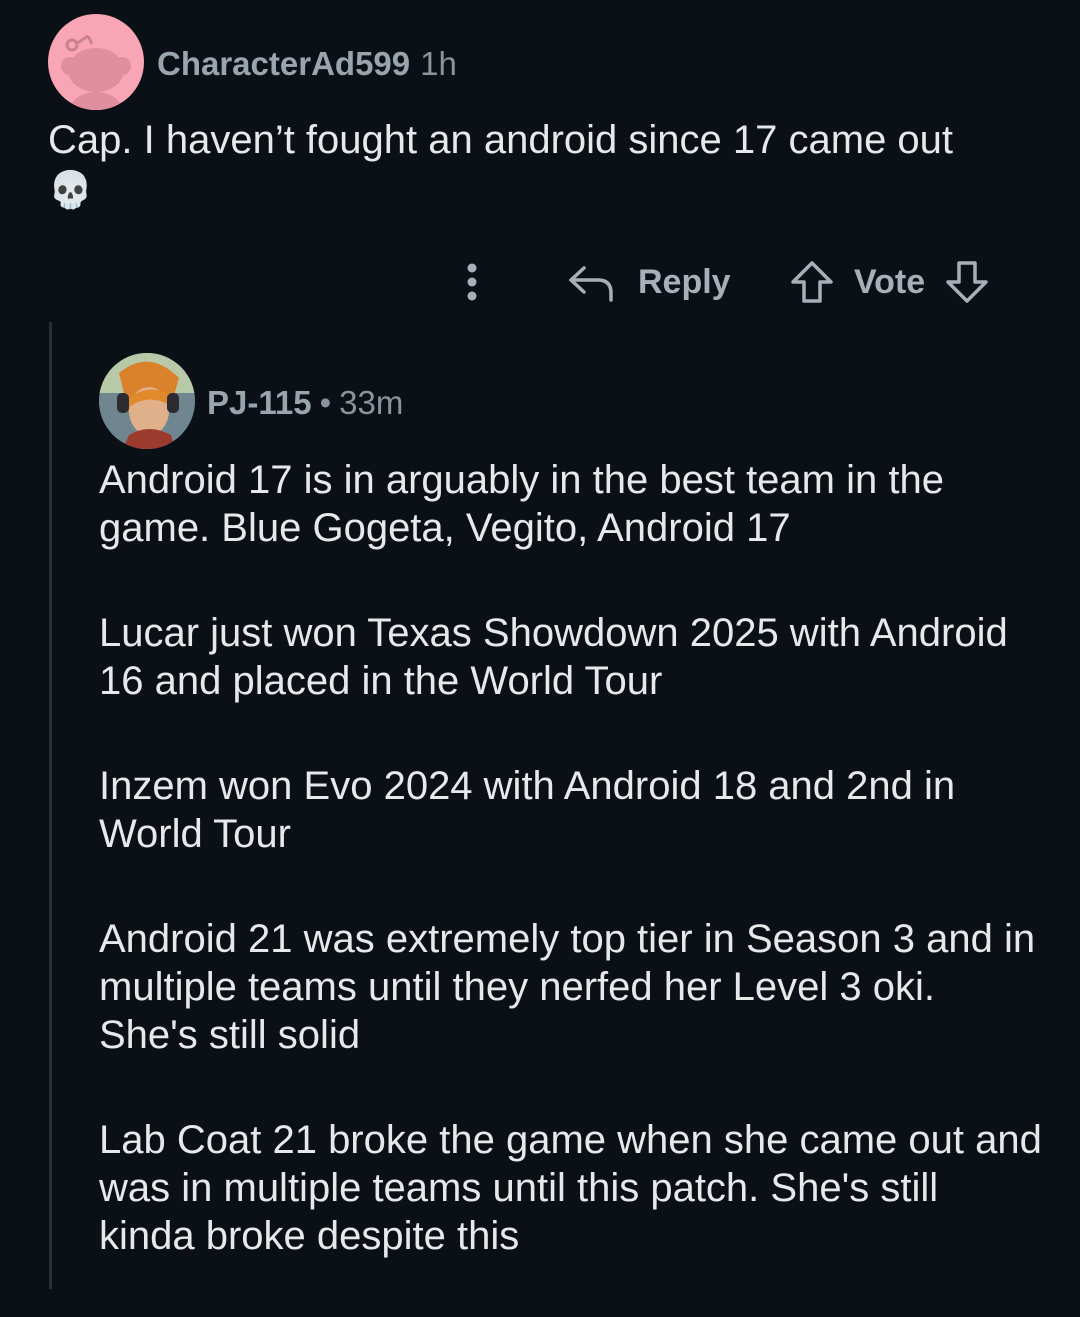 The image size is (1080, 1317). I want to click on downvote-icon, so click(967, 282).